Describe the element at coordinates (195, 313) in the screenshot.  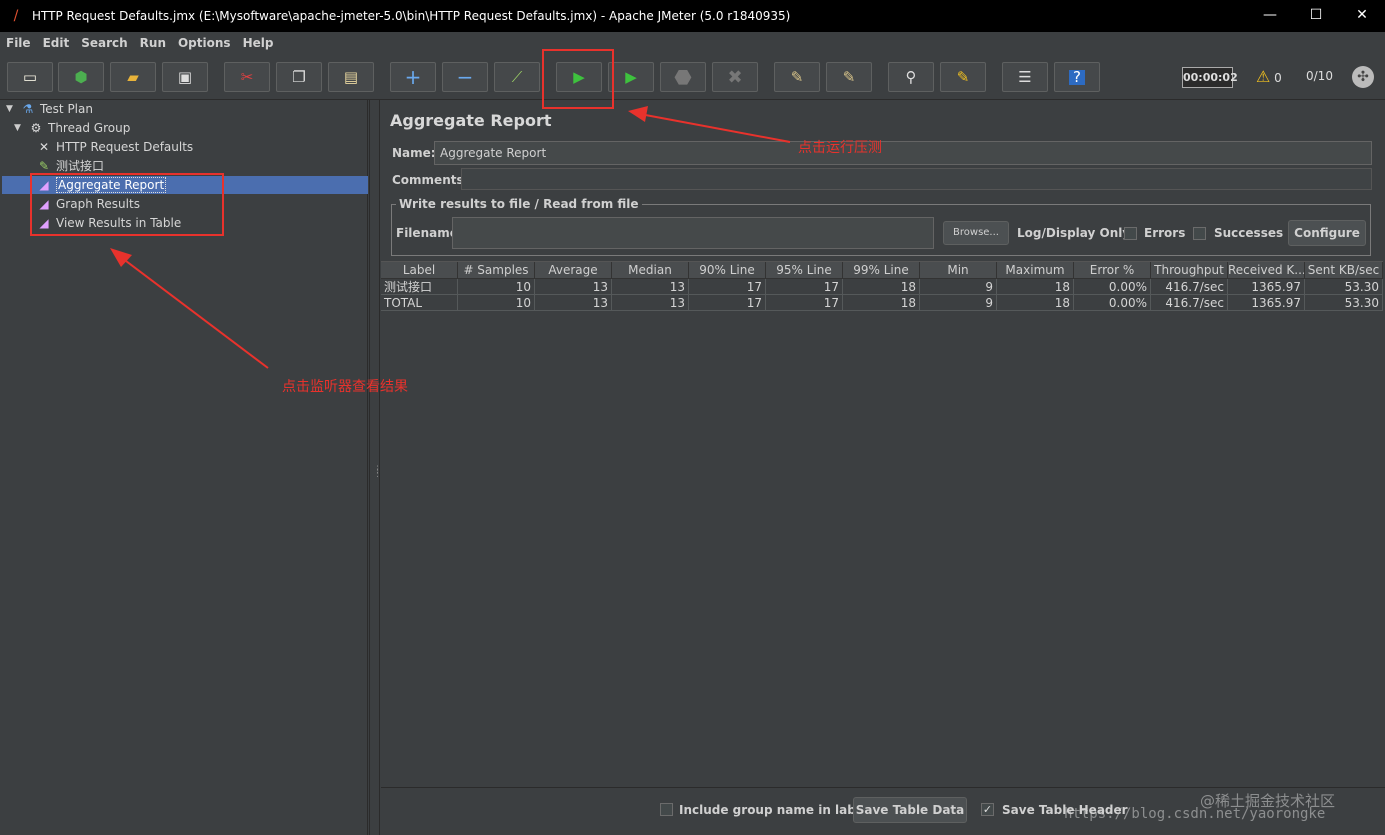
I see `listener-arrow-line` at that location.